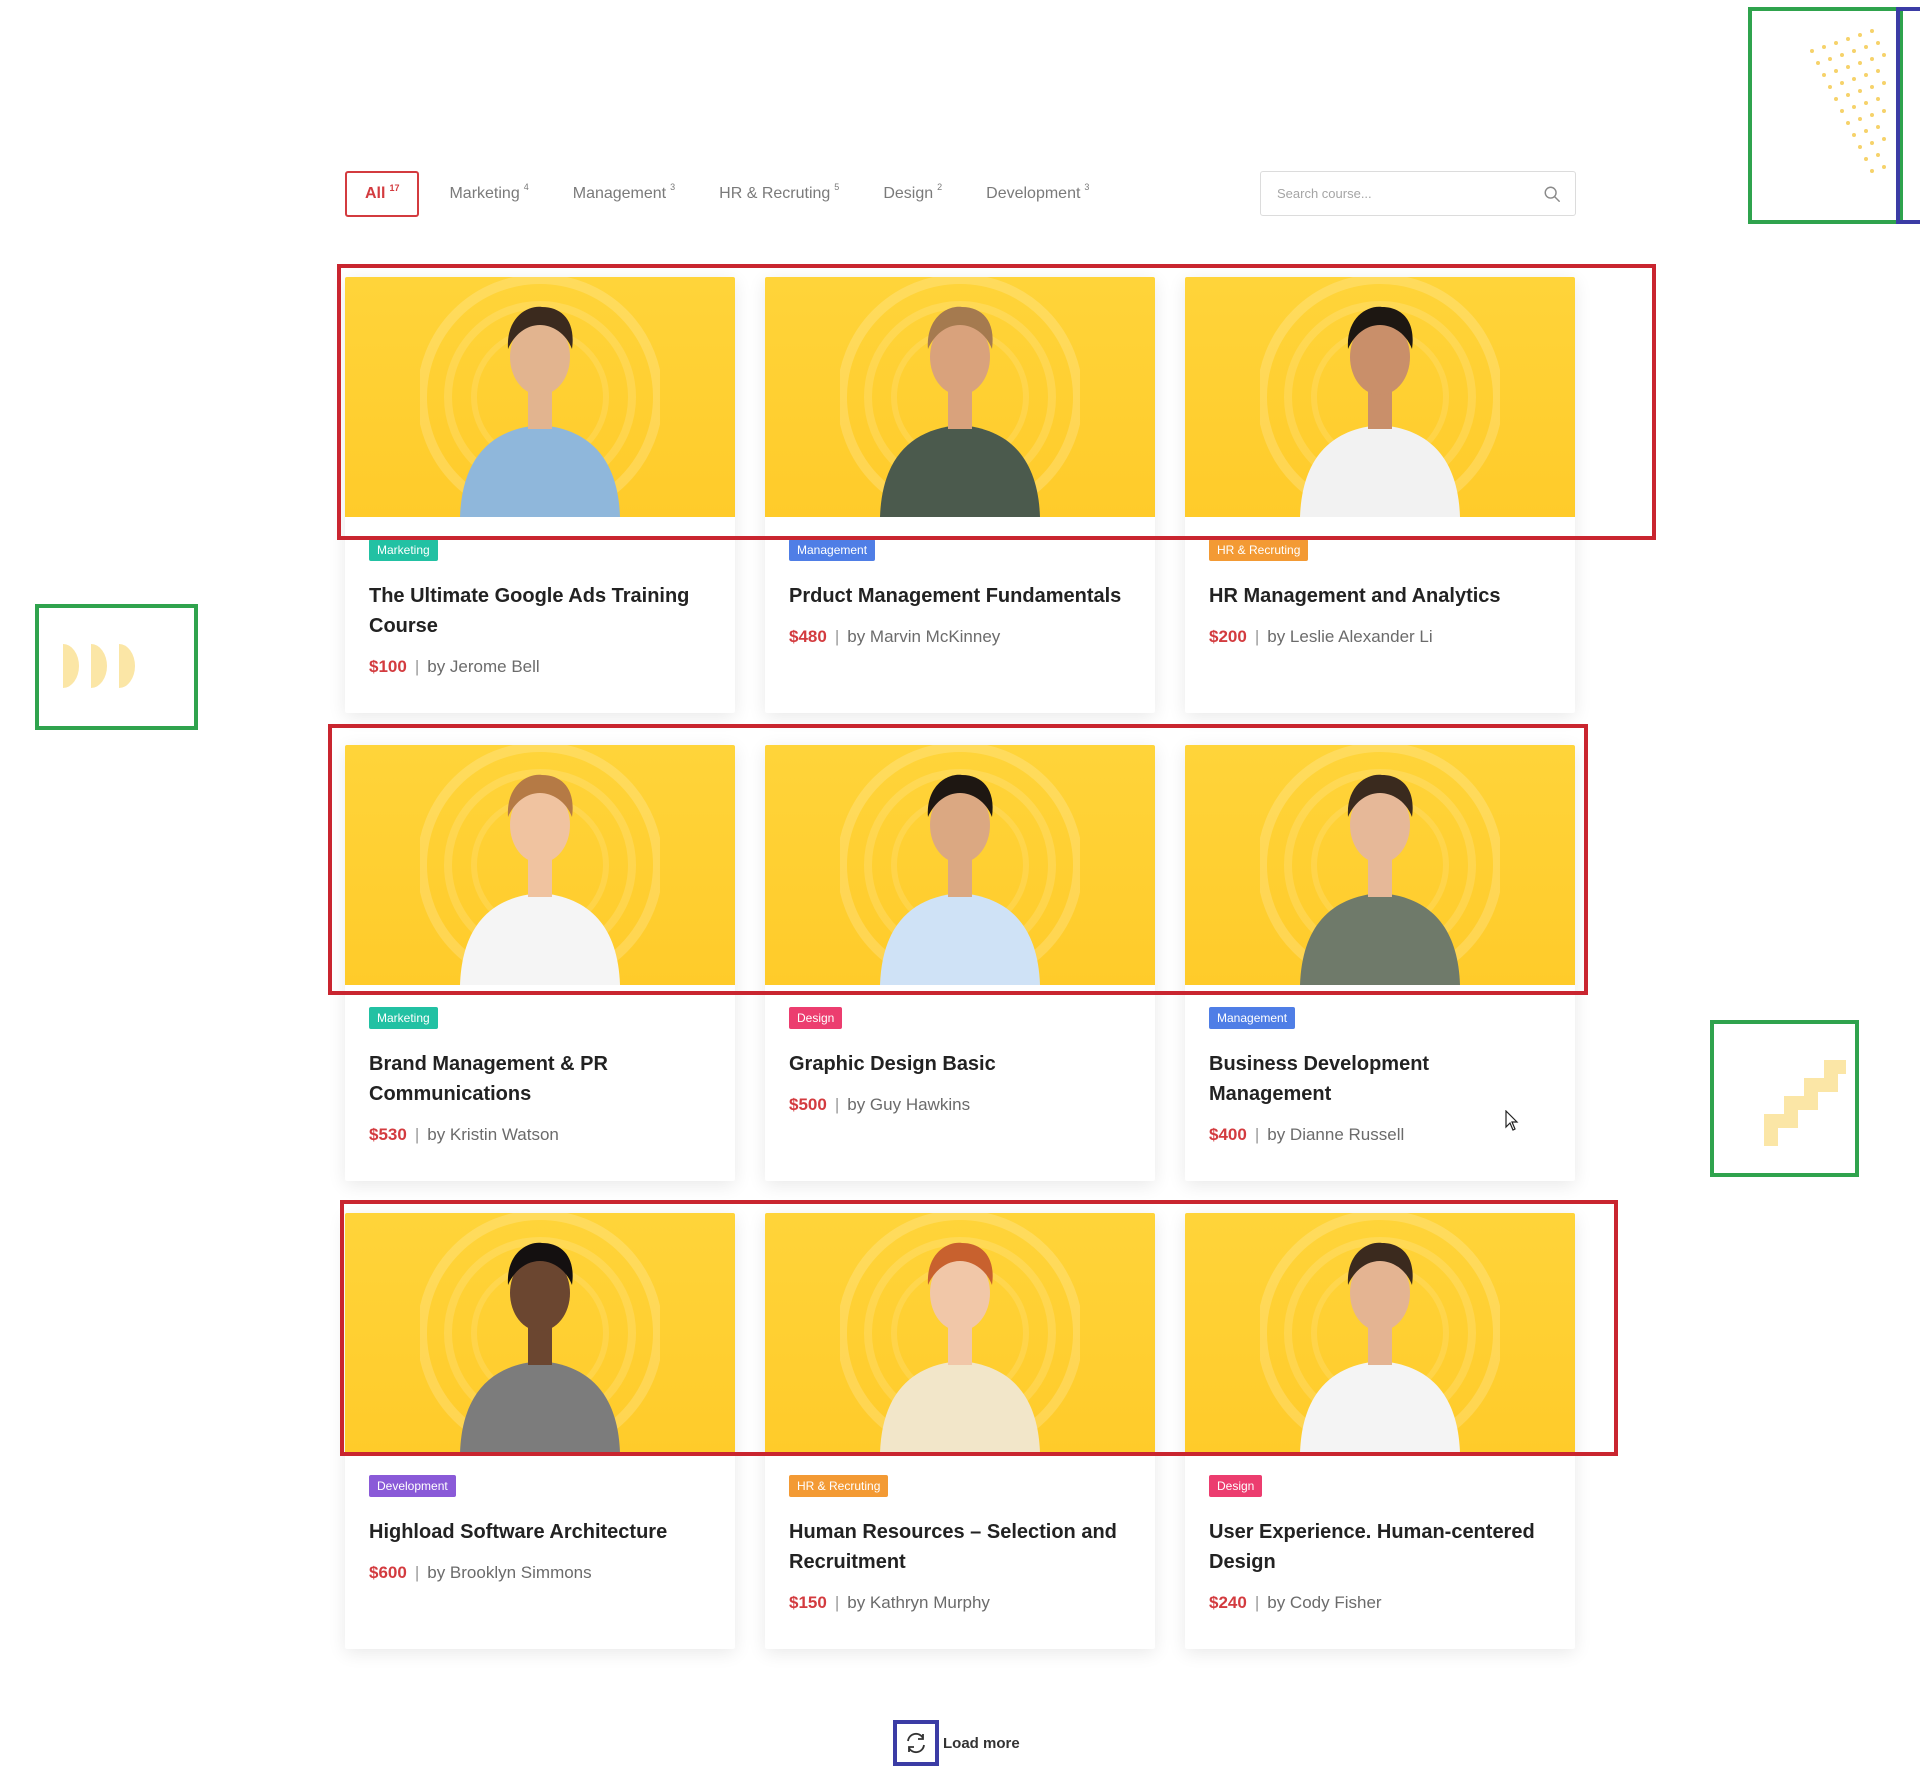 The height and width of the screenshot is (1791, 1920). Describe the element at coordinates (1380, 596) in the screenshot. I see `course-title: HR Management and Analytics` at that location.